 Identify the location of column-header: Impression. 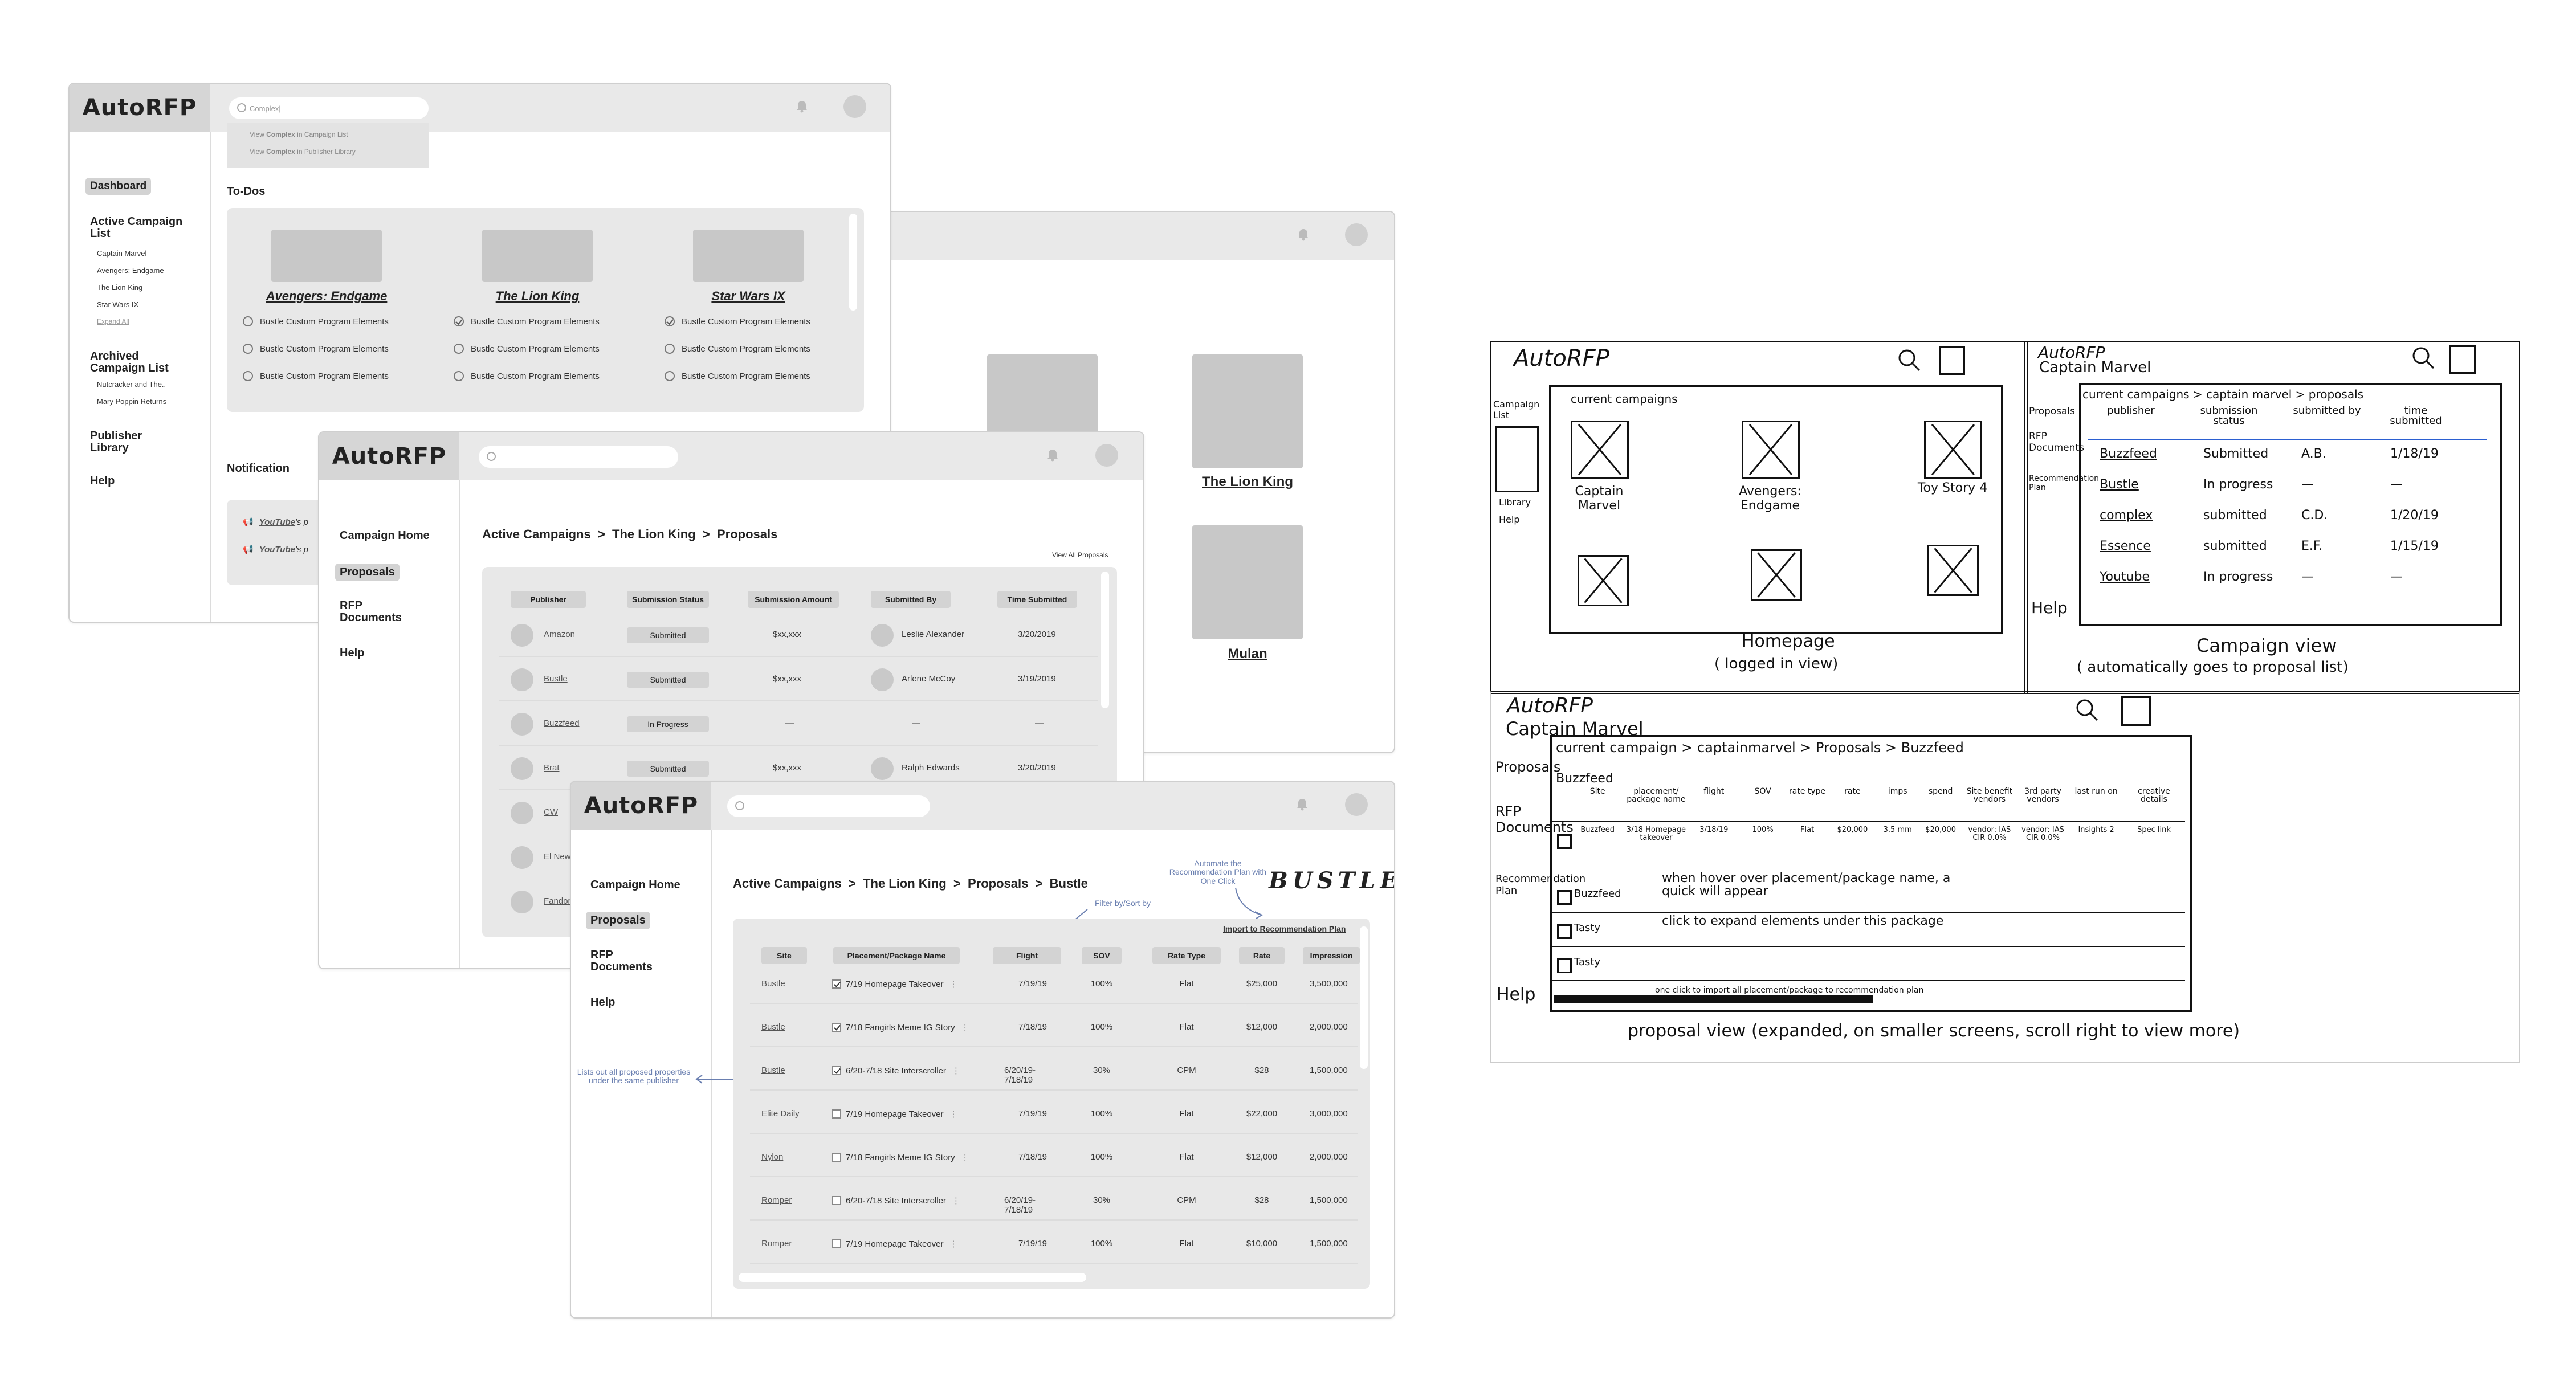
(1331, 955).